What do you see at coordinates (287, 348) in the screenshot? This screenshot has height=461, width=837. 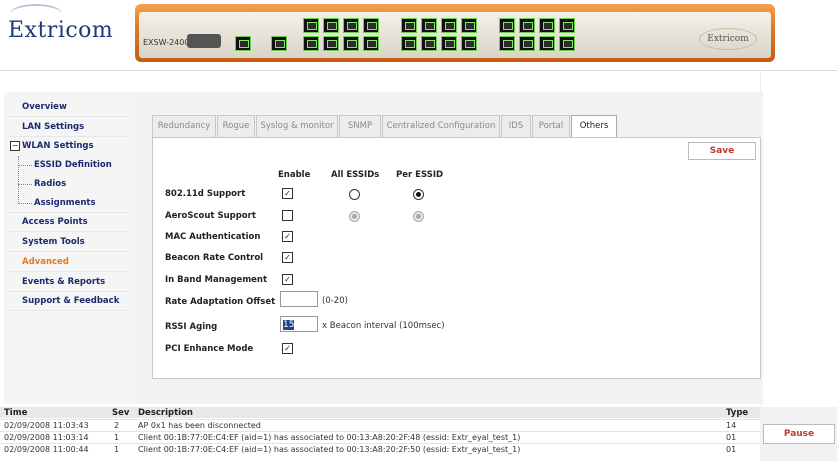 I see `enable-pci-enhance-checkbox: ✓` at bounding box center [287, 348].